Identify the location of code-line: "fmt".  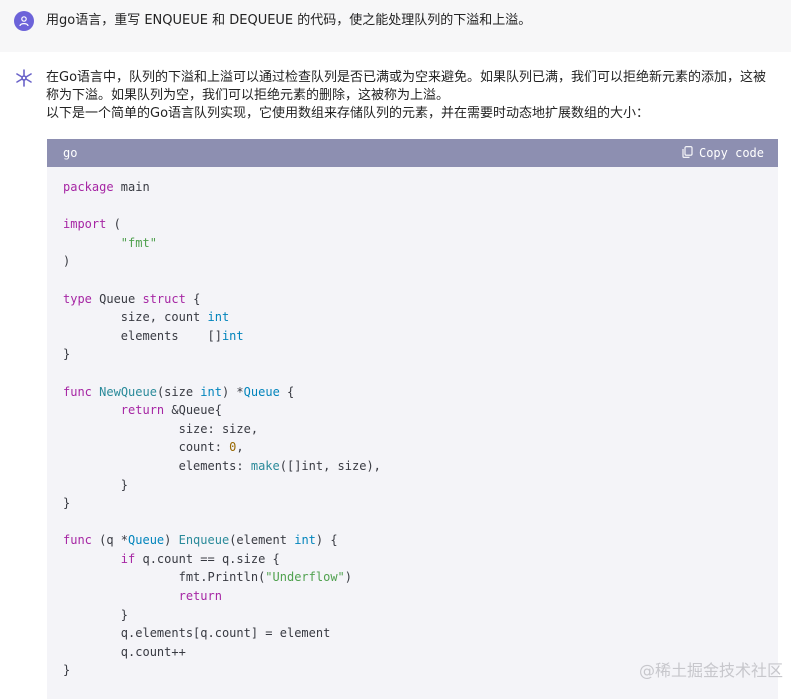
(412, 243).